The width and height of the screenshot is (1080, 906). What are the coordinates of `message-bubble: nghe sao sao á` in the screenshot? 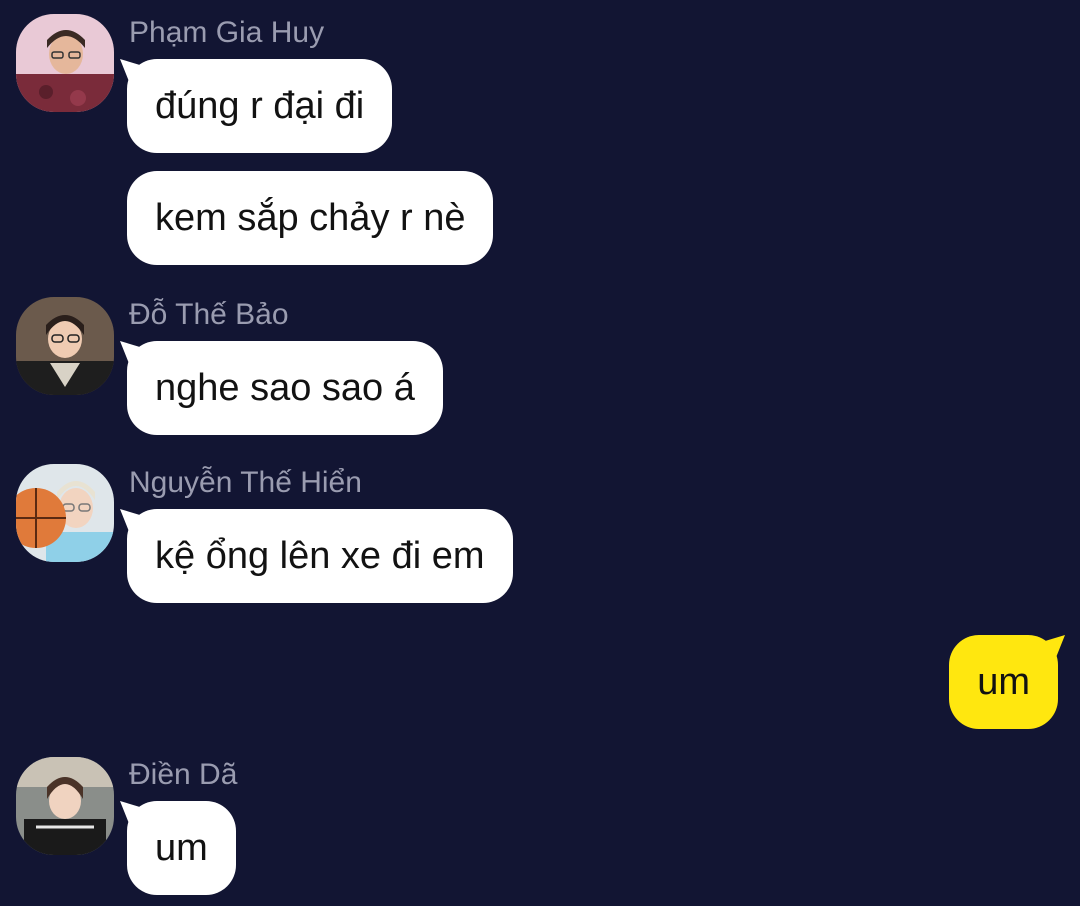 It's located at (285, 388).